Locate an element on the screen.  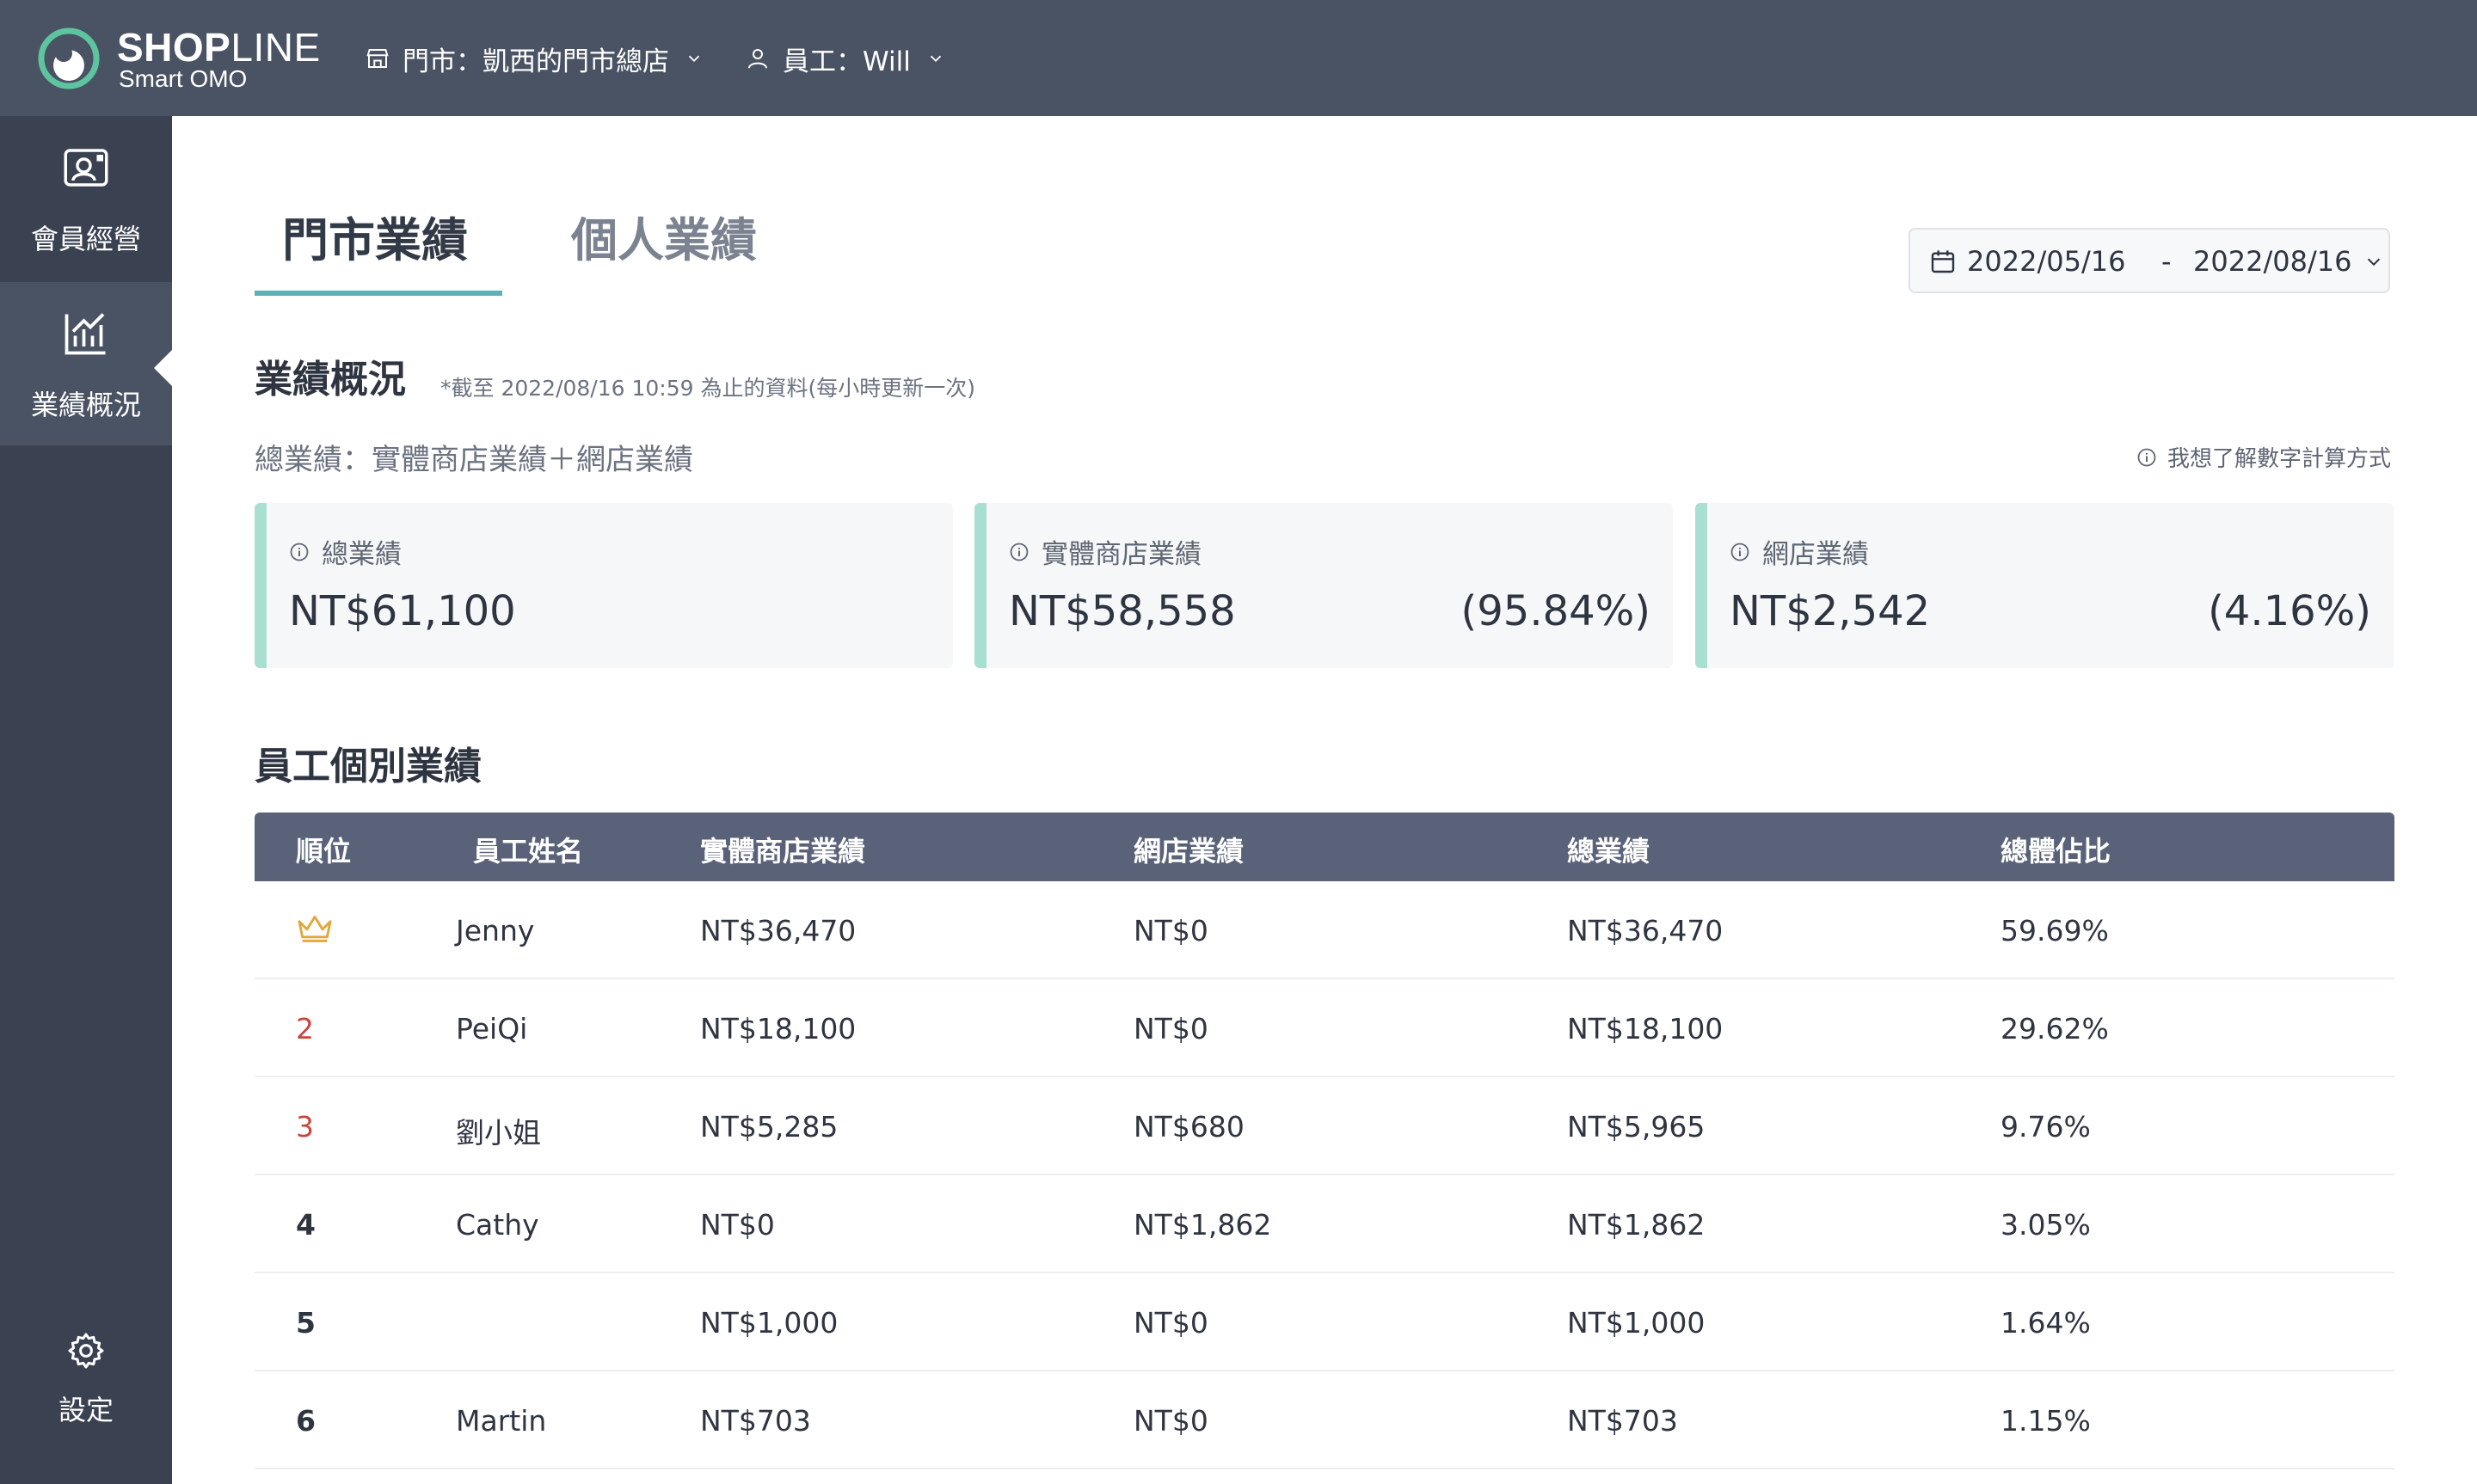
total-sales: NT$5,965 is located at coordinates (1637, 1127).